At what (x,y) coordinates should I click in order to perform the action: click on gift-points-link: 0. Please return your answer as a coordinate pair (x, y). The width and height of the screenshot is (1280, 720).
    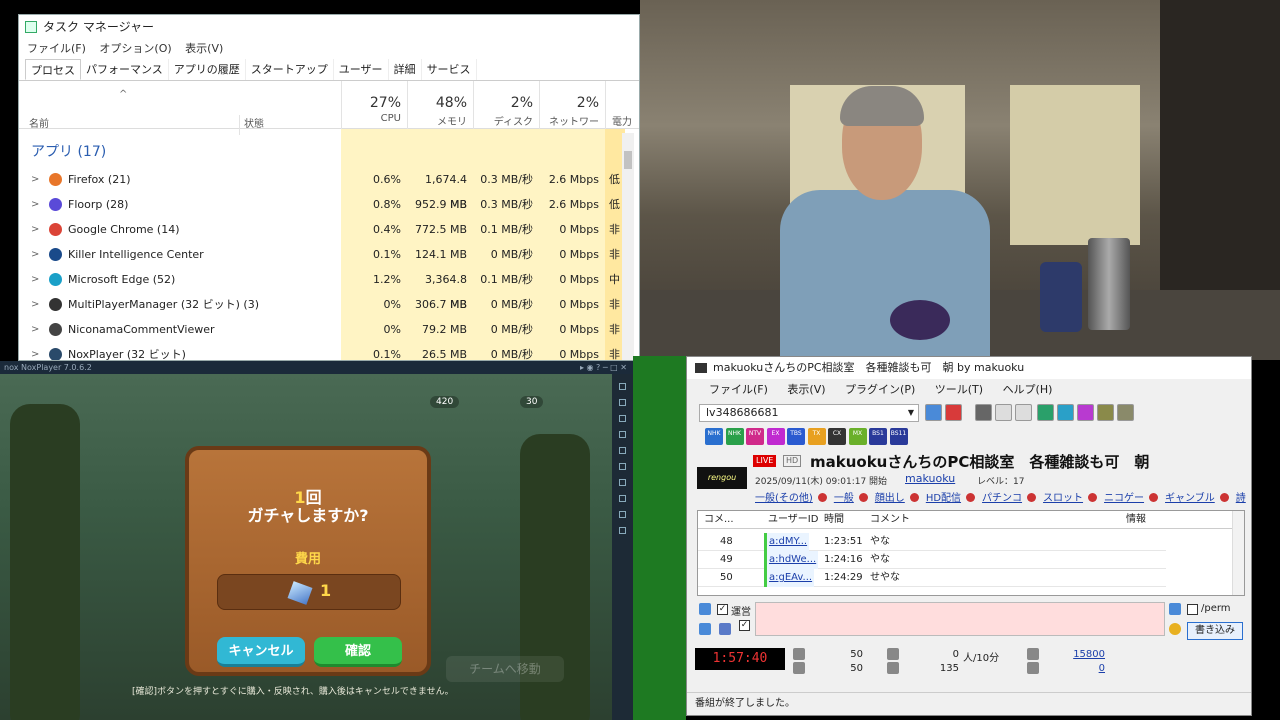
    Looking at the image, I should click on (1085, 668).